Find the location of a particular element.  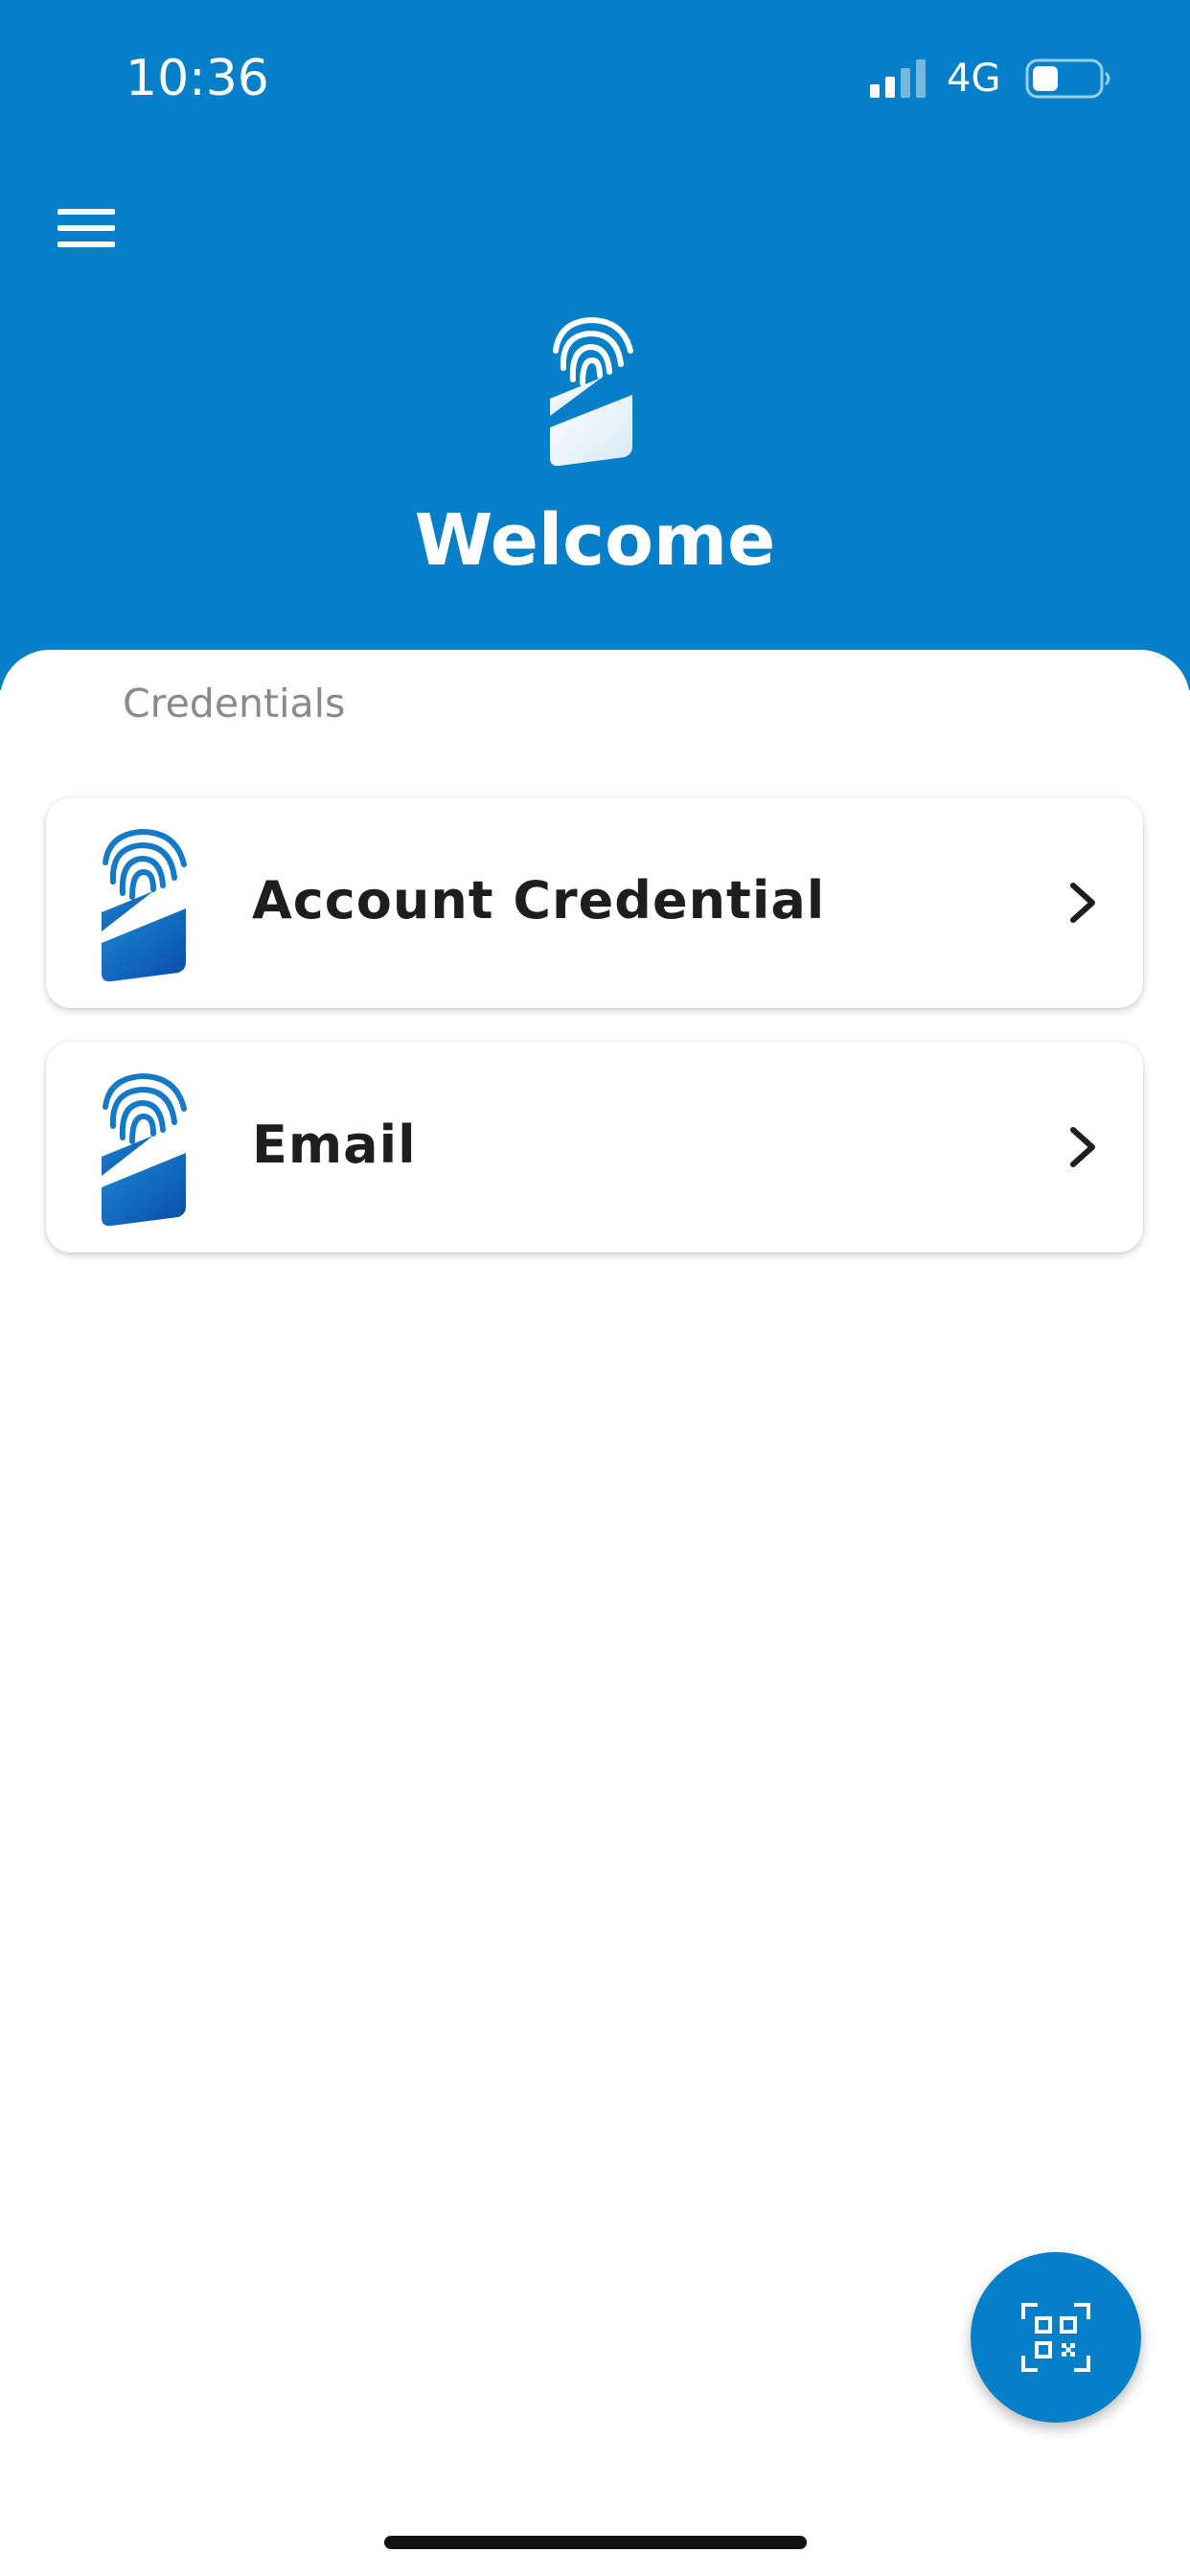

status-time: 10:36 is located at coordinates (198, 78).